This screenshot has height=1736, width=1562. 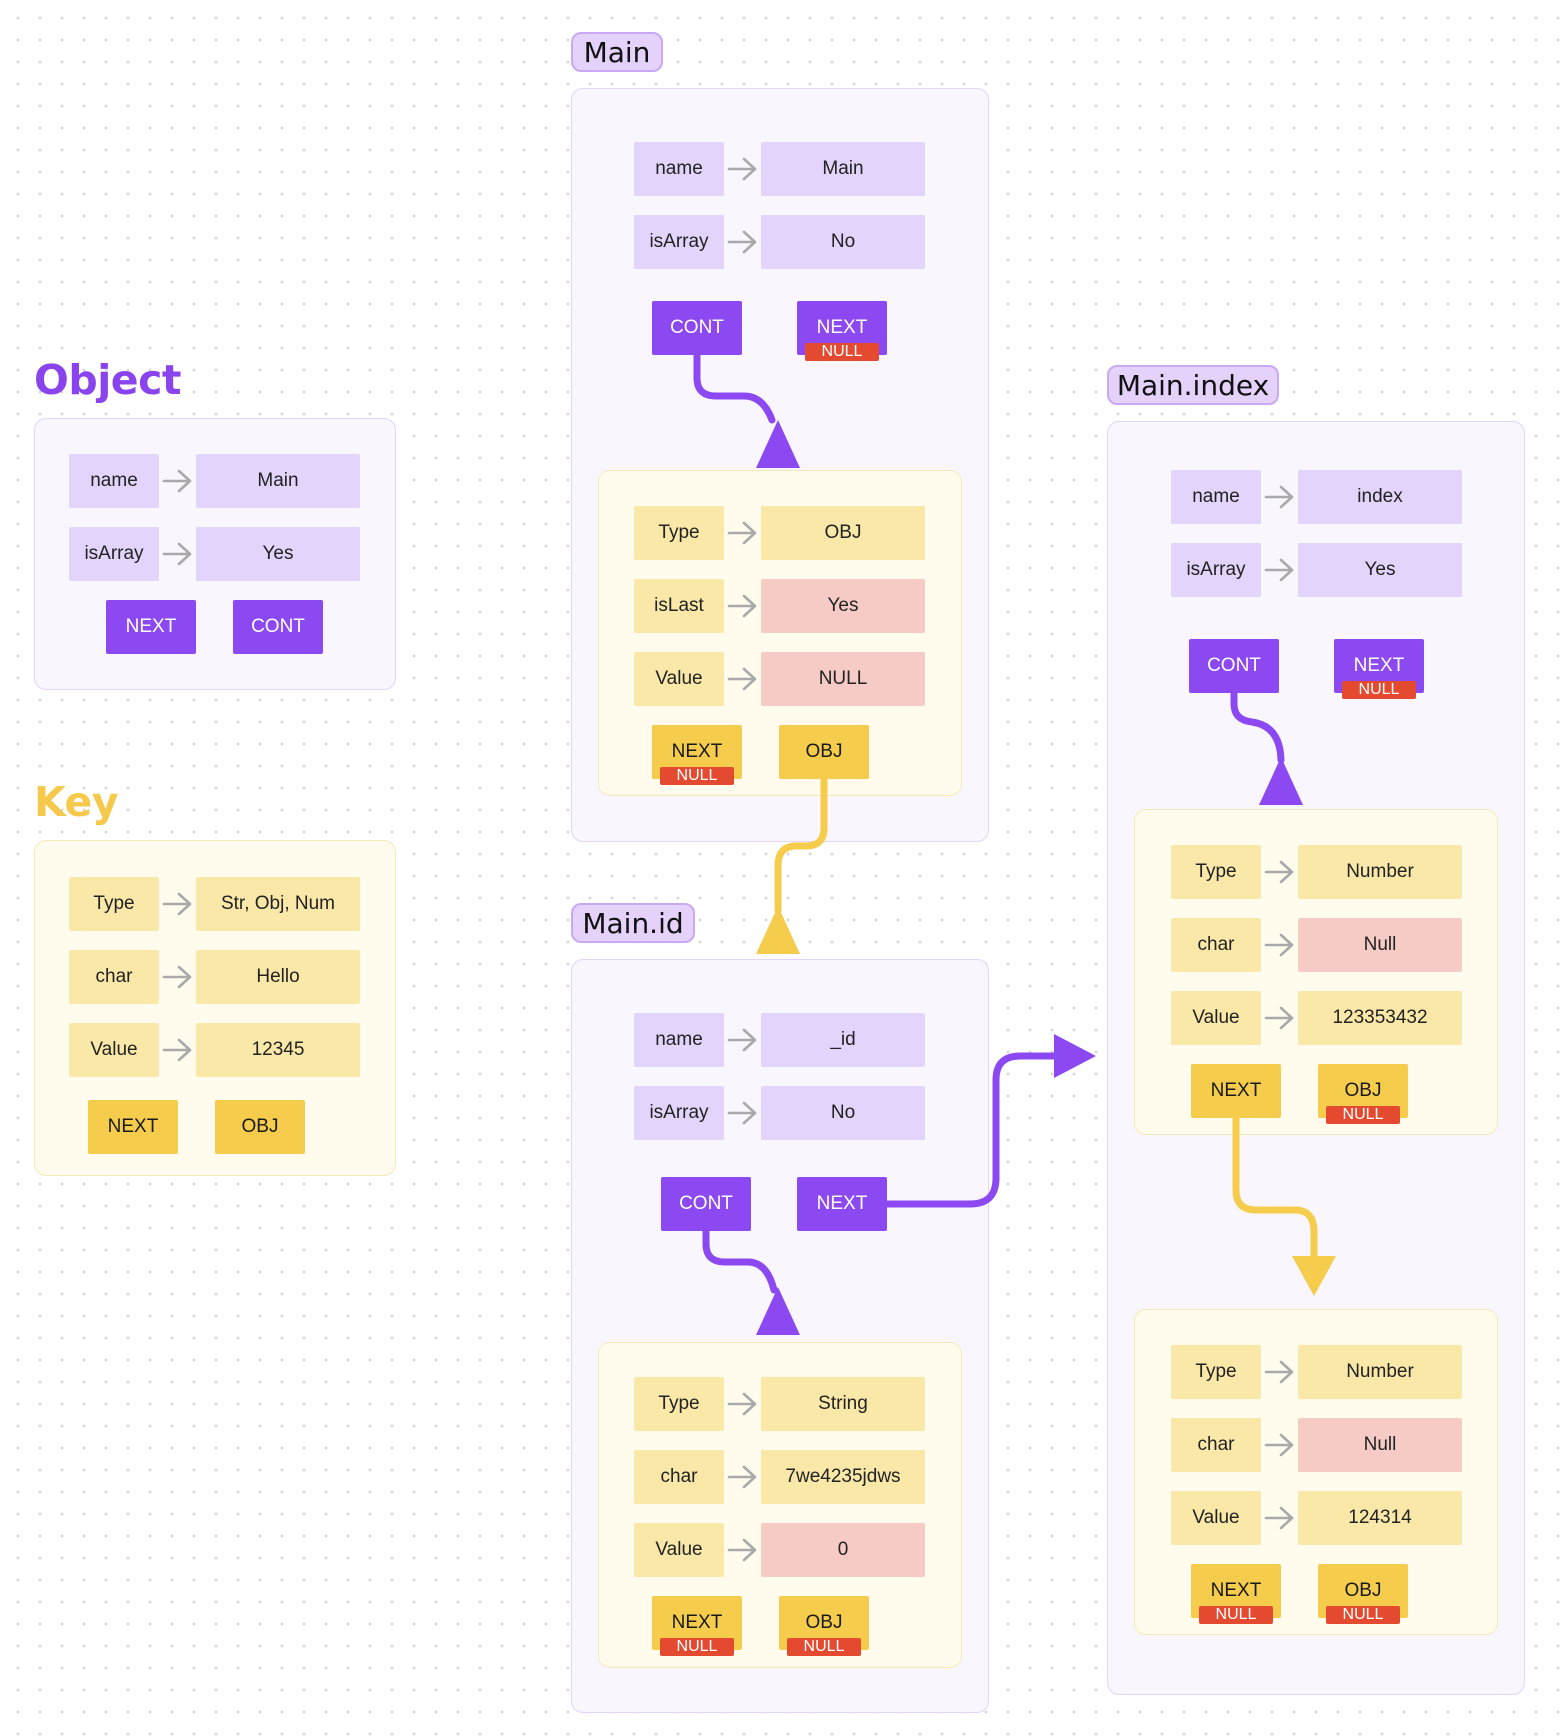 What do you see at coordinates (1075, 1056) in the screenshot?
I see `arrow-right-icon` at bounding box center [1075, 1056].